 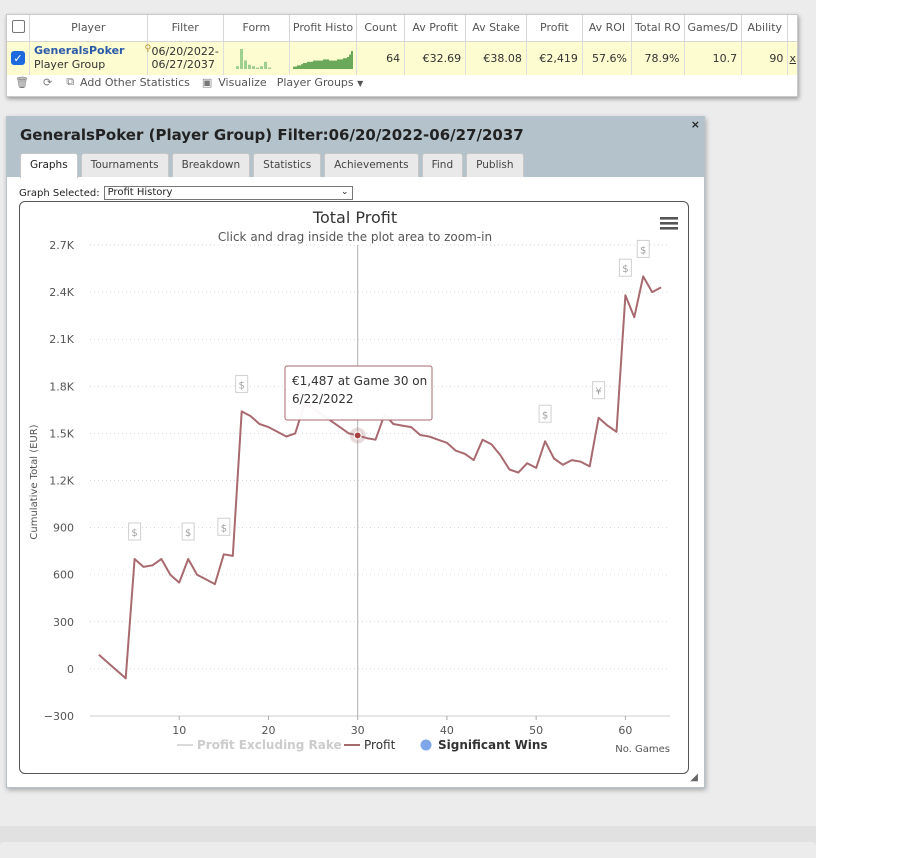 I want to click on col-player: Player, so click(x=88, y=28).